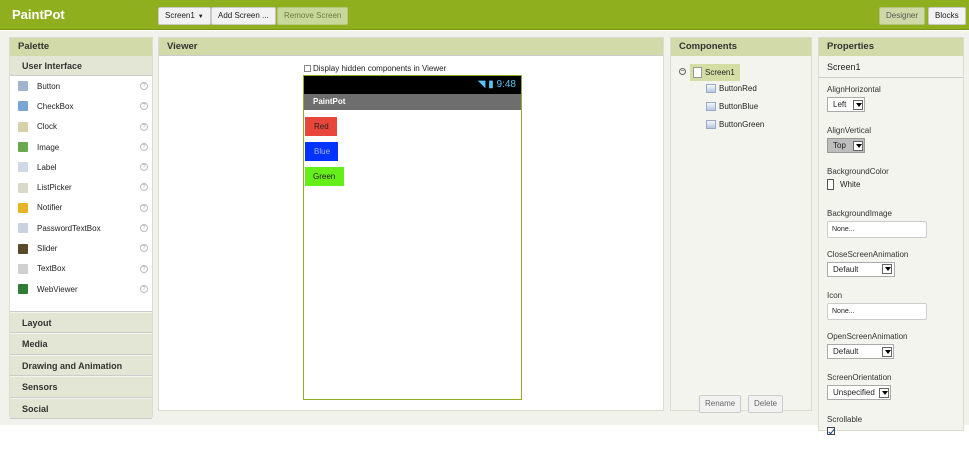 This screenshot has height=453, width=969. I want to click on collapse-toggle-icon: −, so click(682, 71).